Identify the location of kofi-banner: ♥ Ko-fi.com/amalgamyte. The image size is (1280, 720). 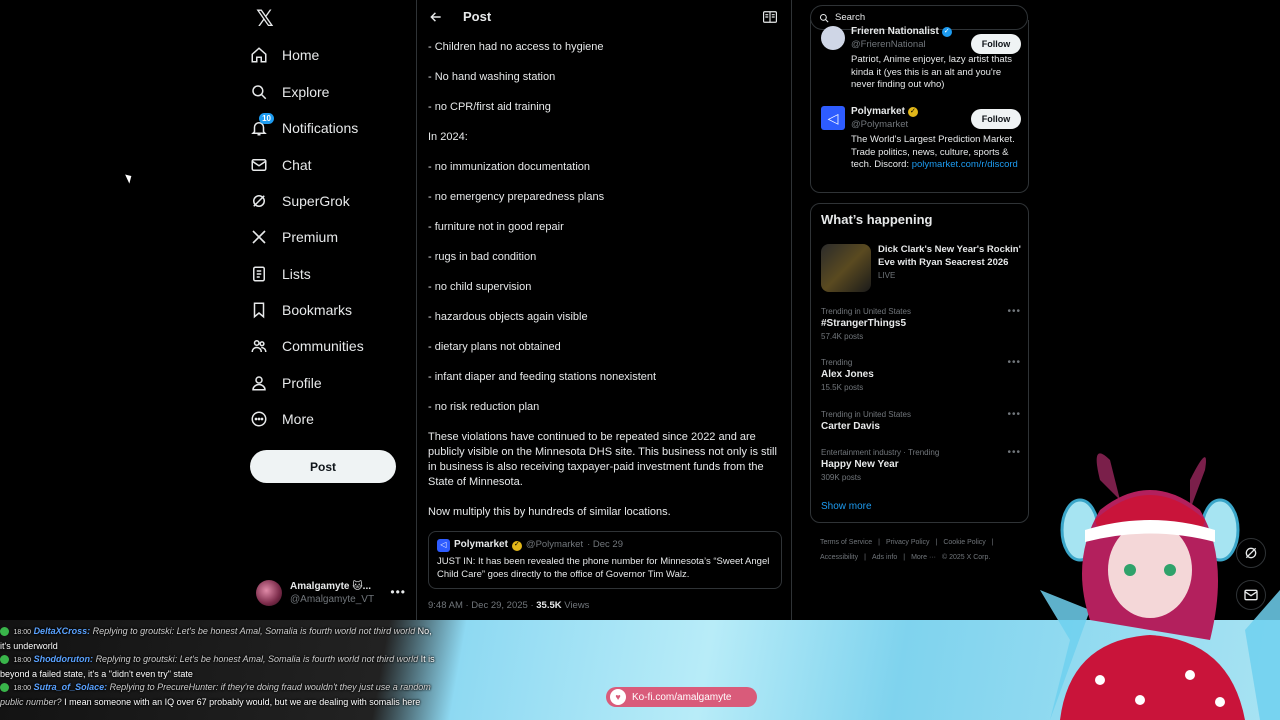
(681, 697).